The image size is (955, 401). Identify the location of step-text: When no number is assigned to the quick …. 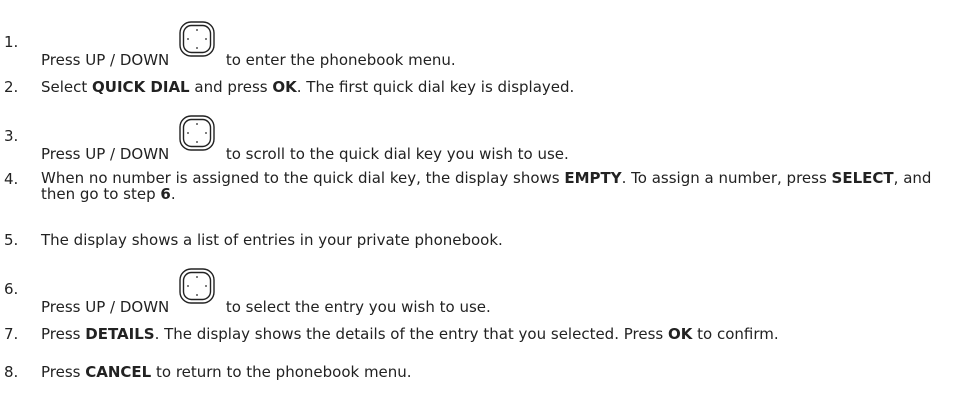
(498, 186).